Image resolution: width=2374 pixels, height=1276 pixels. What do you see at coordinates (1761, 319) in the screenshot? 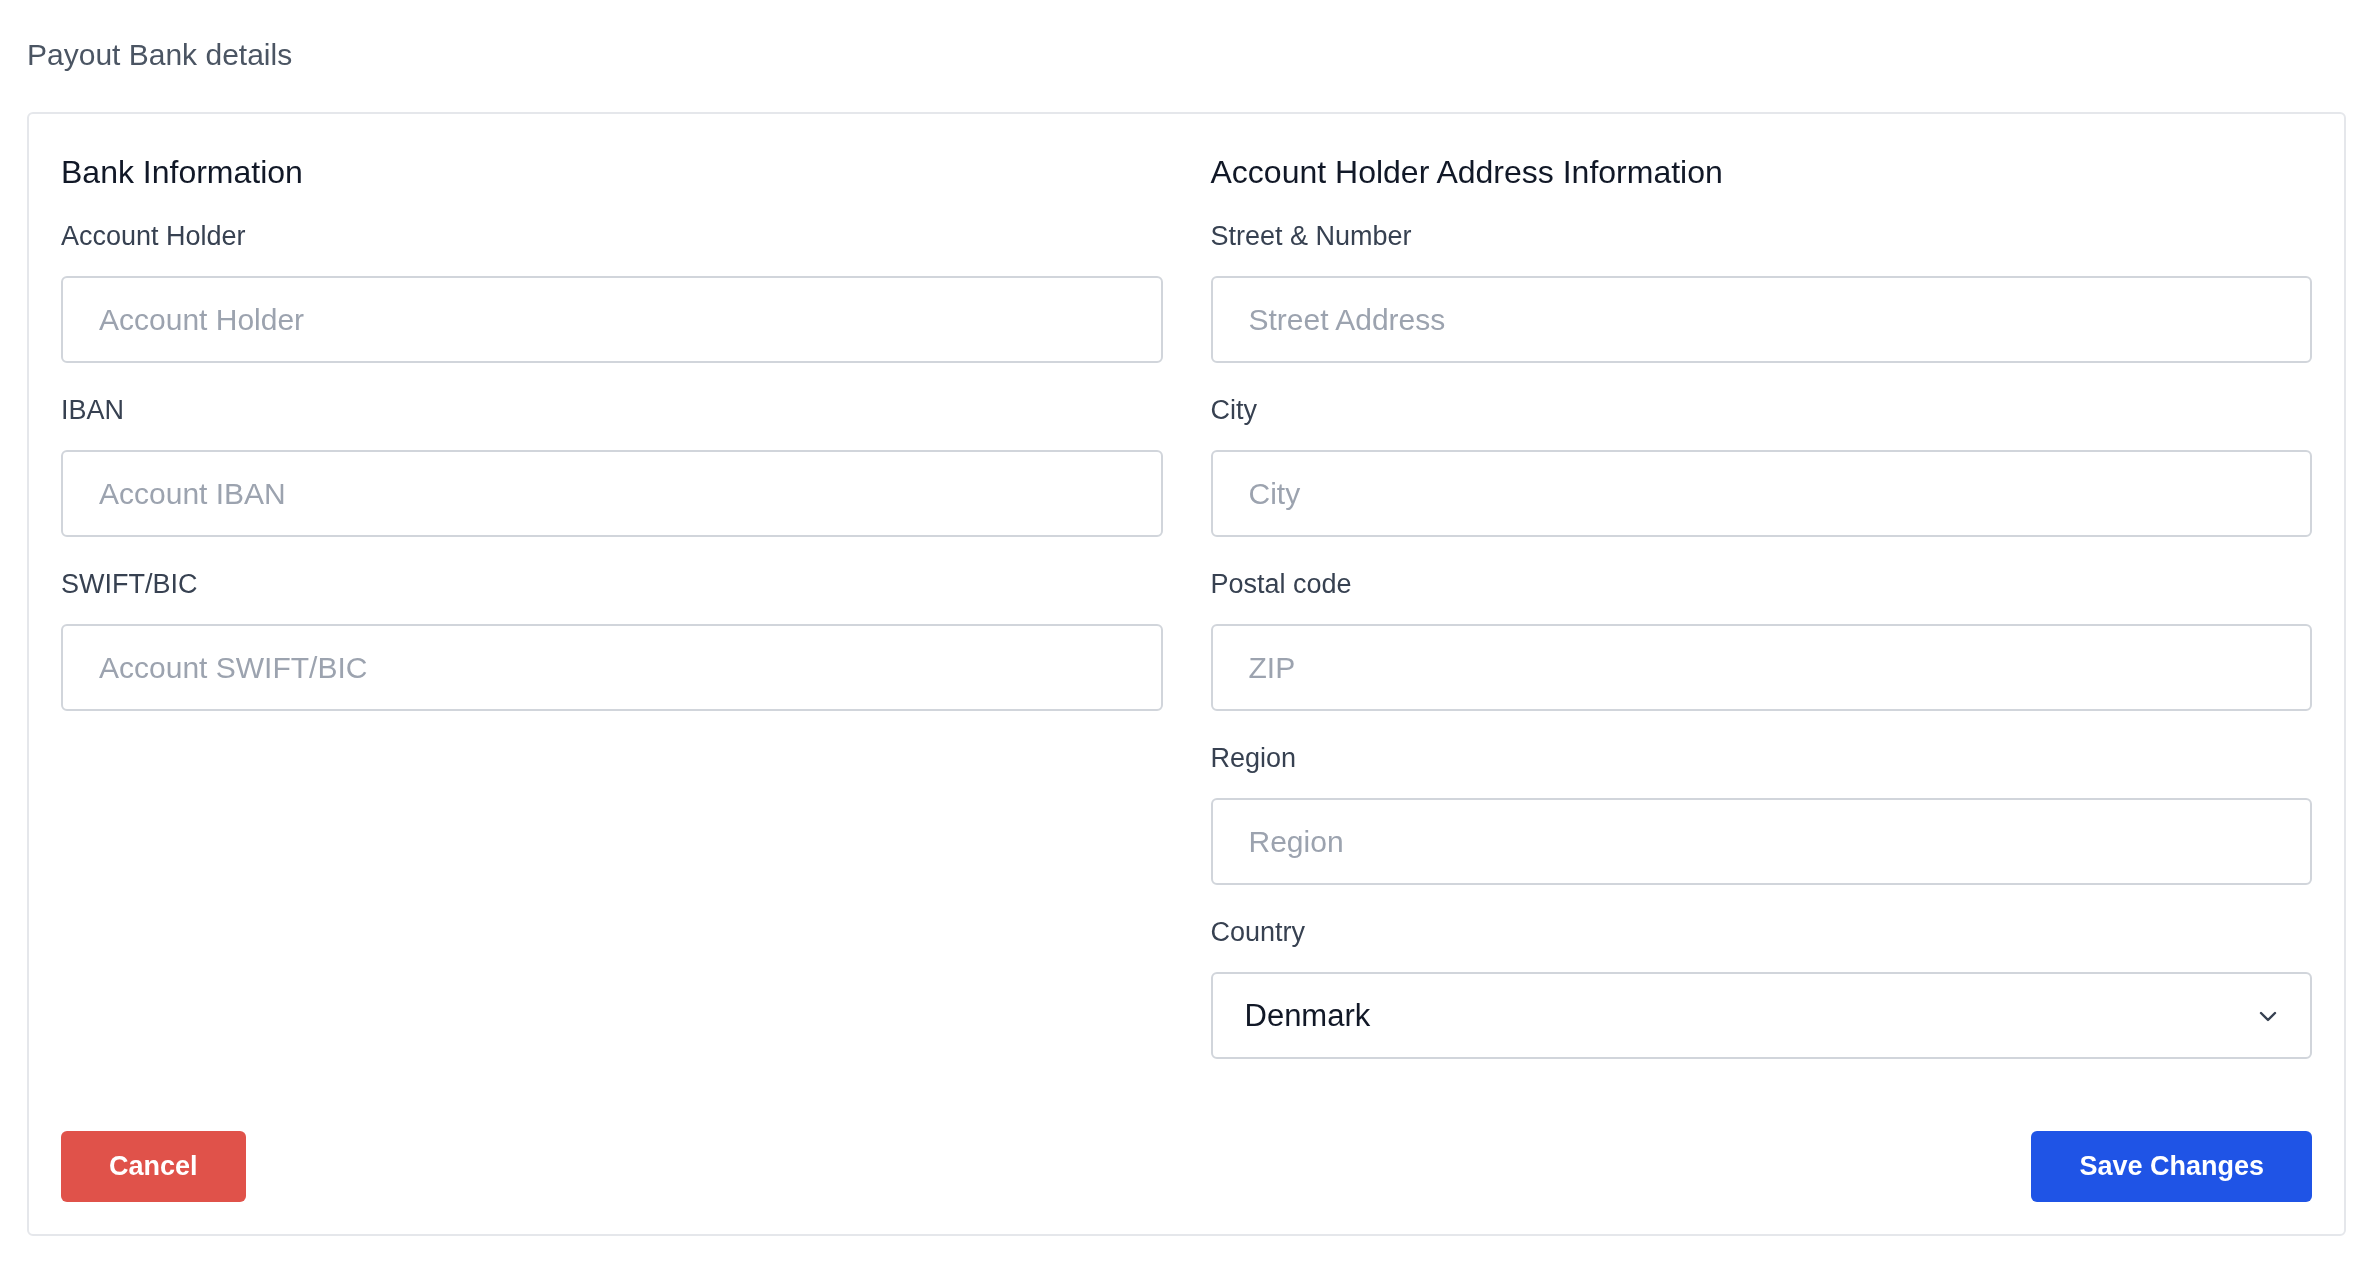
I see `text-input-field: Street Address` at bounding box center [1761, 319].